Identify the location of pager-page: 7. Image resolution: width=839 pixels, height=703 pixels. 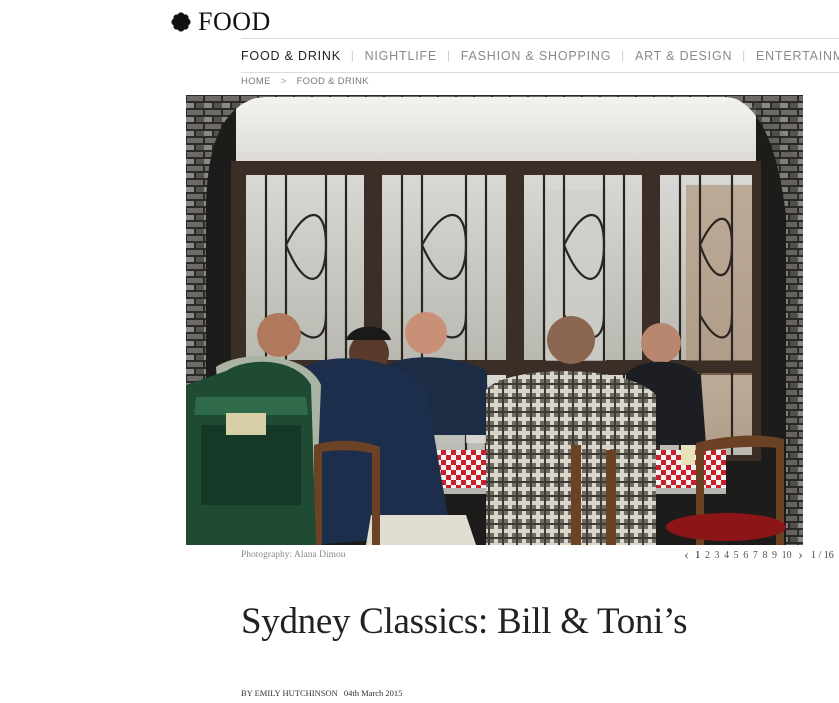
(755, 555).